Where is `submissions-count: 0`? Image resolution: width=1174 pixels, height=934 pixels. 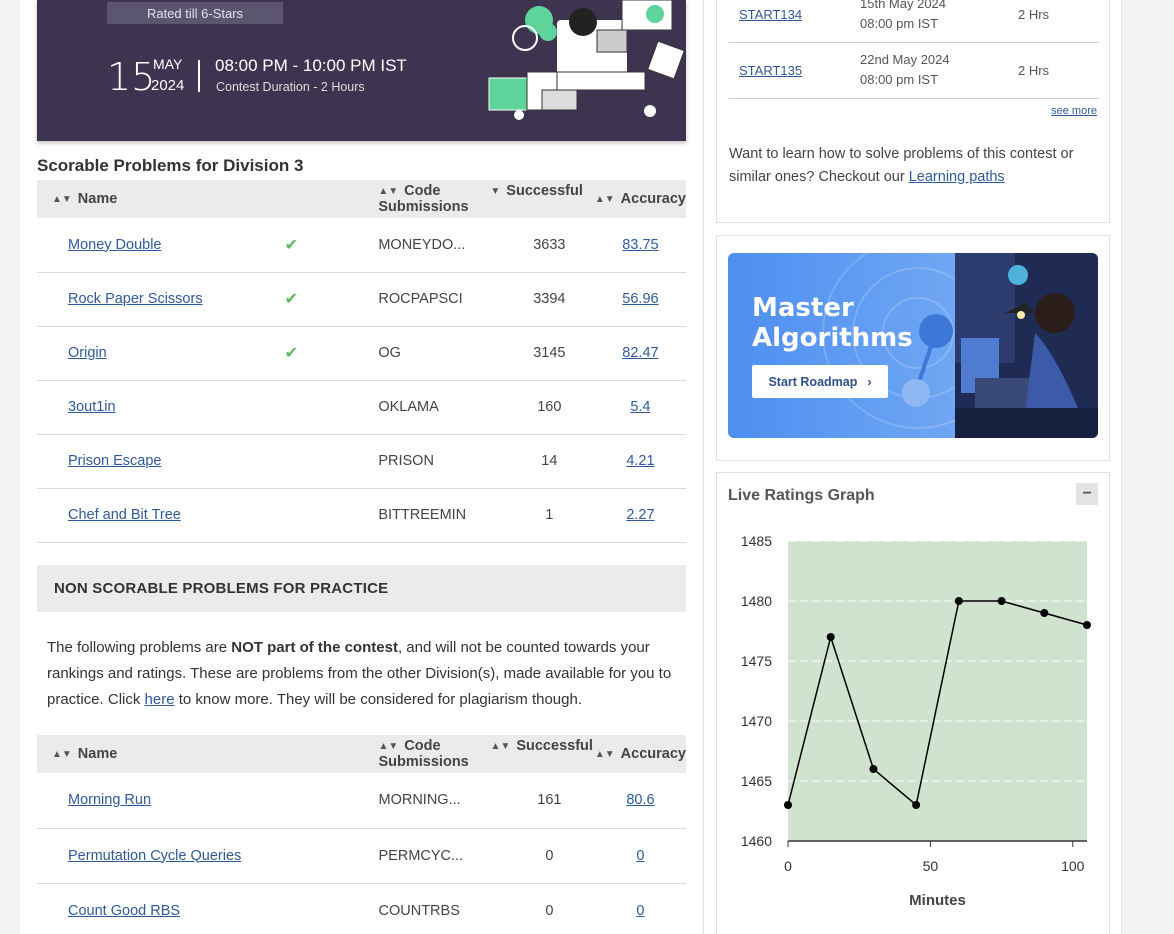 submissions-count: 0 is located at coordinates (549, 908).